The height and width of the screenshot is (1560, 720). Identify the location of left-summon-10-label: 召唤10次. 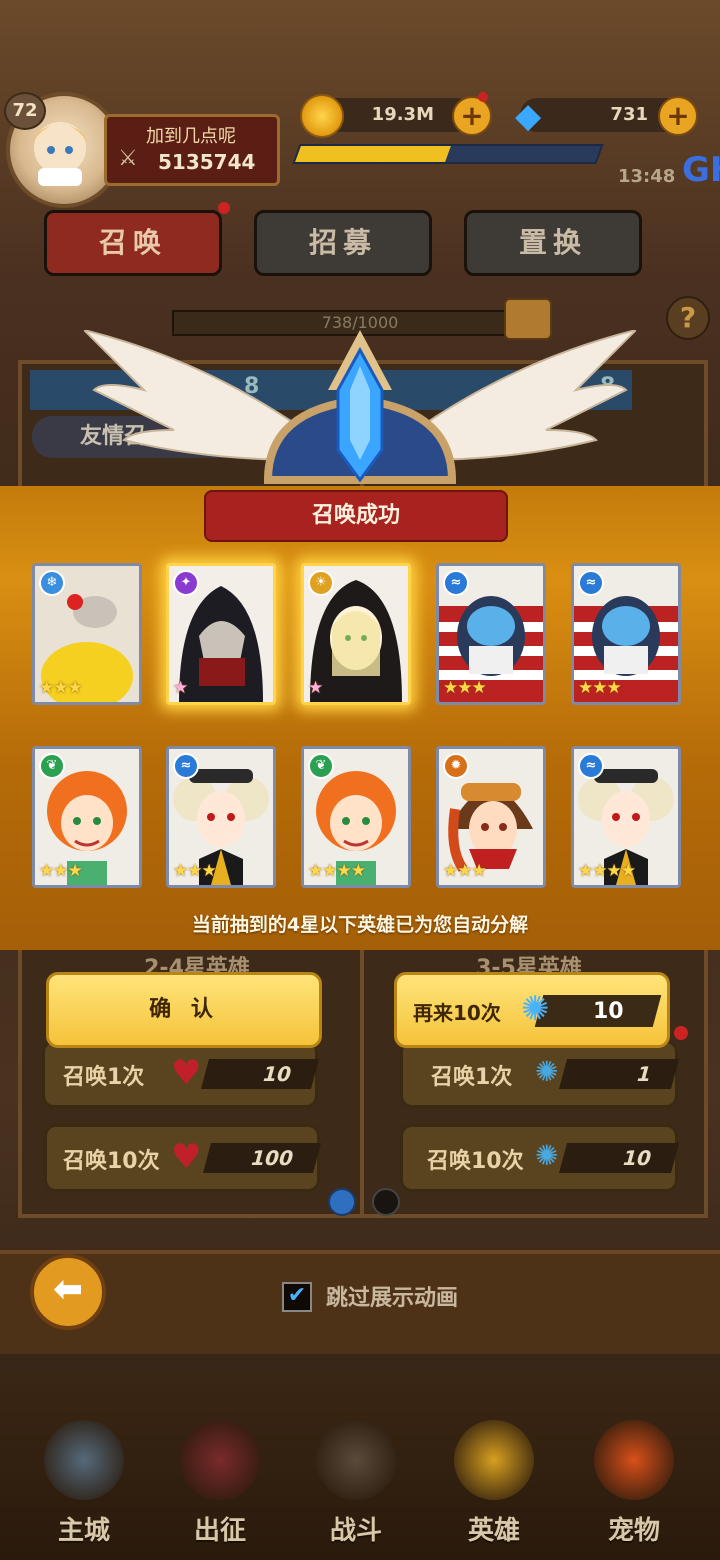
(111, 1161).